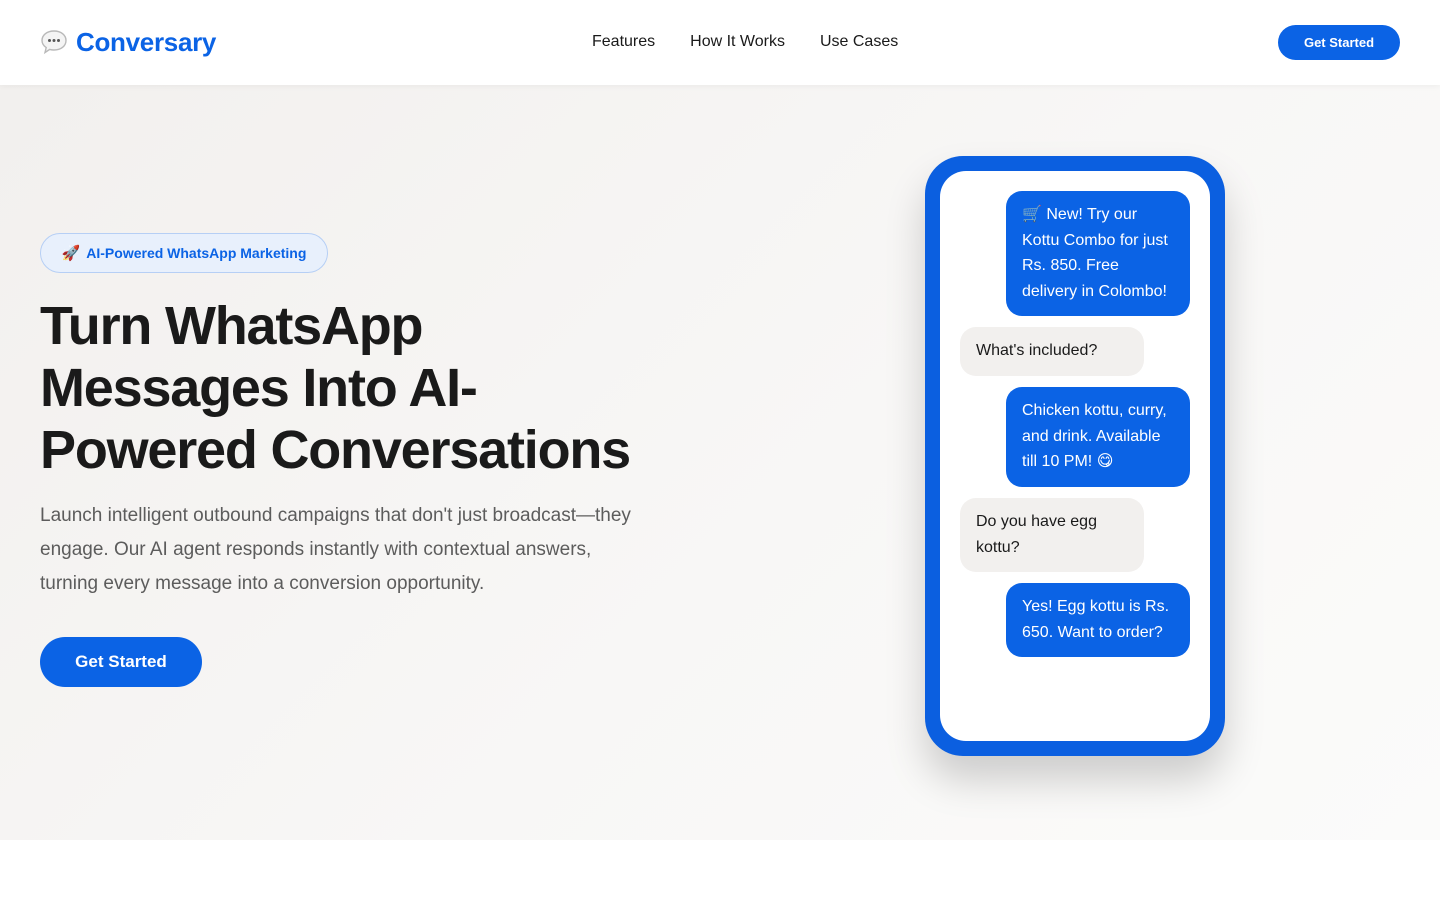 This screenshot has height=900, width=1440. I want to click on brand-logo: Conversary, so click(128, 42).